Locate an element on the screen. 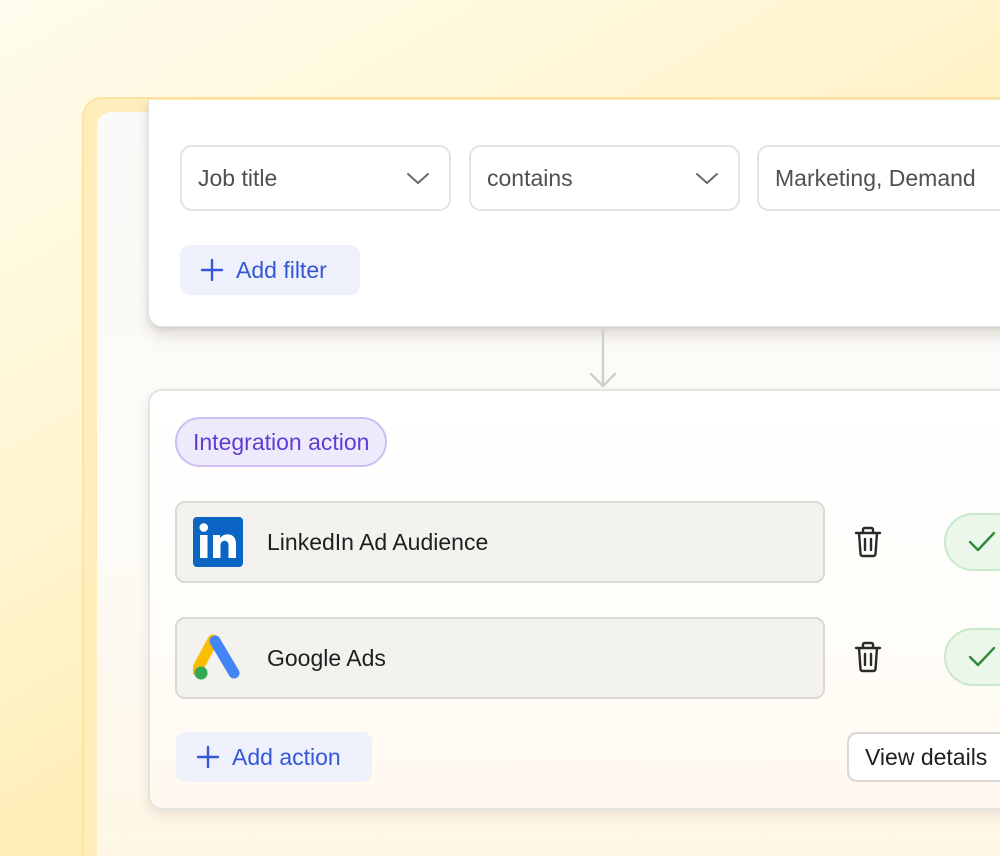 This screenshot has width=1000, height=856. filter-field-value: Job title is located at coordinates (238, 177).